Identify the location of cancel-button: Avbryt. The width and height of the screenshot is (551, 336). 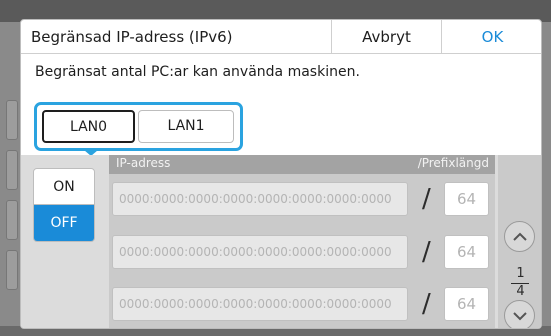
(386, 37).